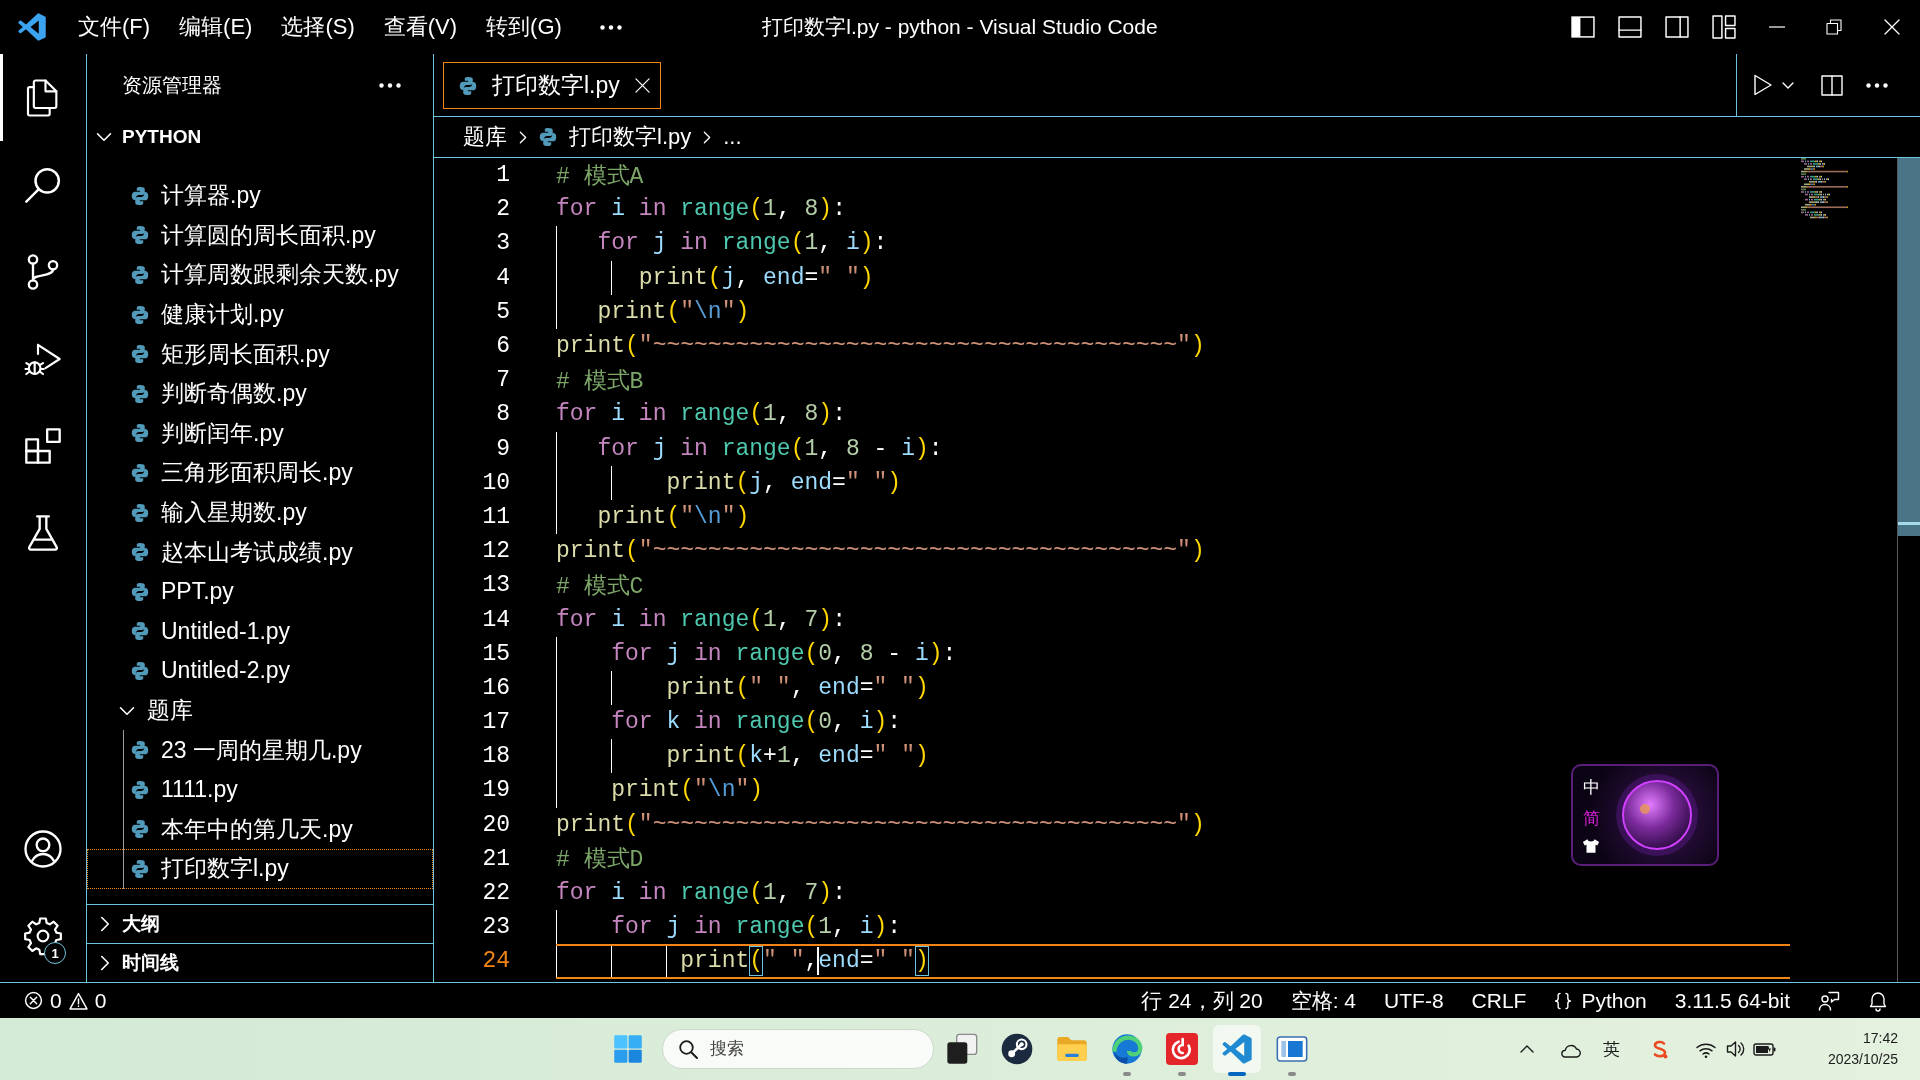  Describe the element at coordinates (1591, 818) in the screenshot. I see `charset-toggle: 简` at that location.